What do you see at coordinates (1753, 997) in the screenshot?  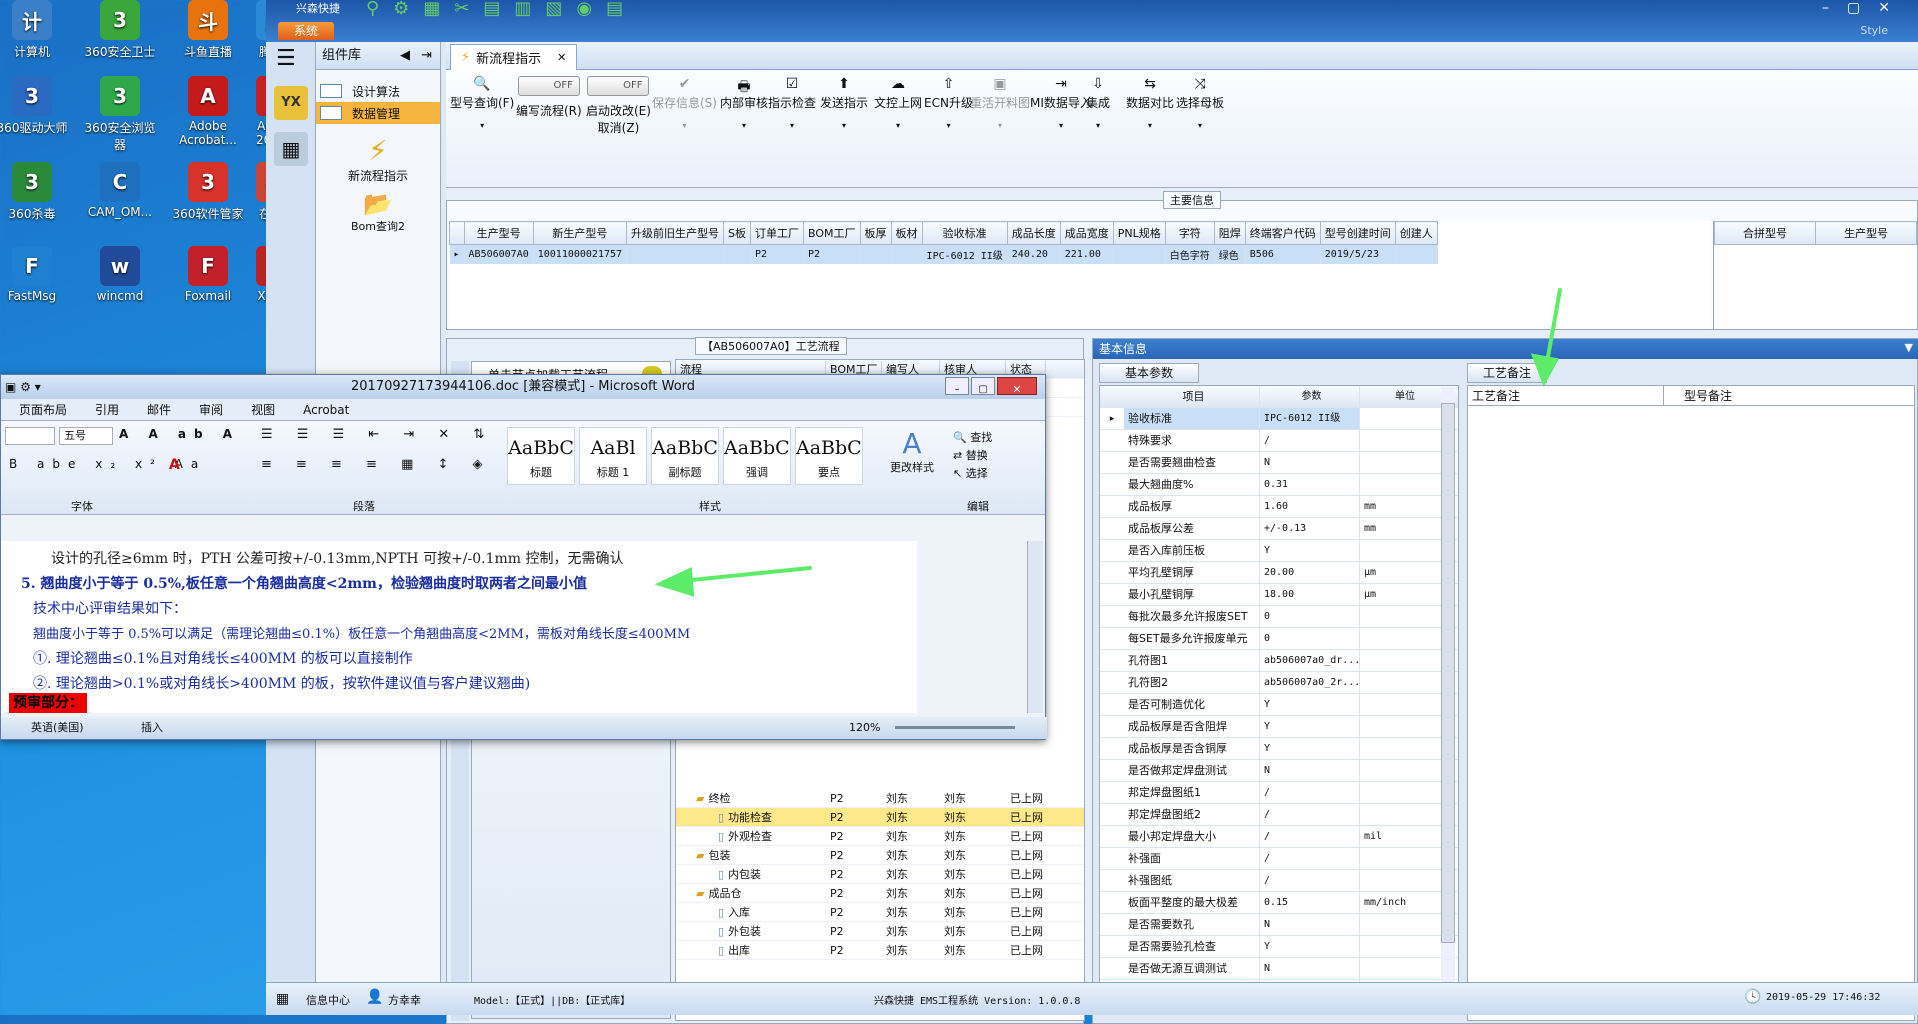 I see `clock-icon: 🕓` at bounding box center [1753, 997].